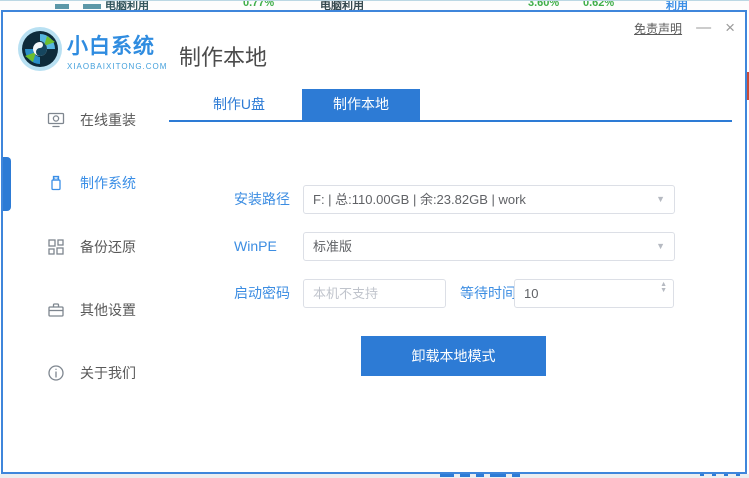 The width and height of the screenshot is (749, 478). I want to click on install-path-select: F: | 总:110.00GB | 余:23.82GB | work ▼, so click(489, 199).